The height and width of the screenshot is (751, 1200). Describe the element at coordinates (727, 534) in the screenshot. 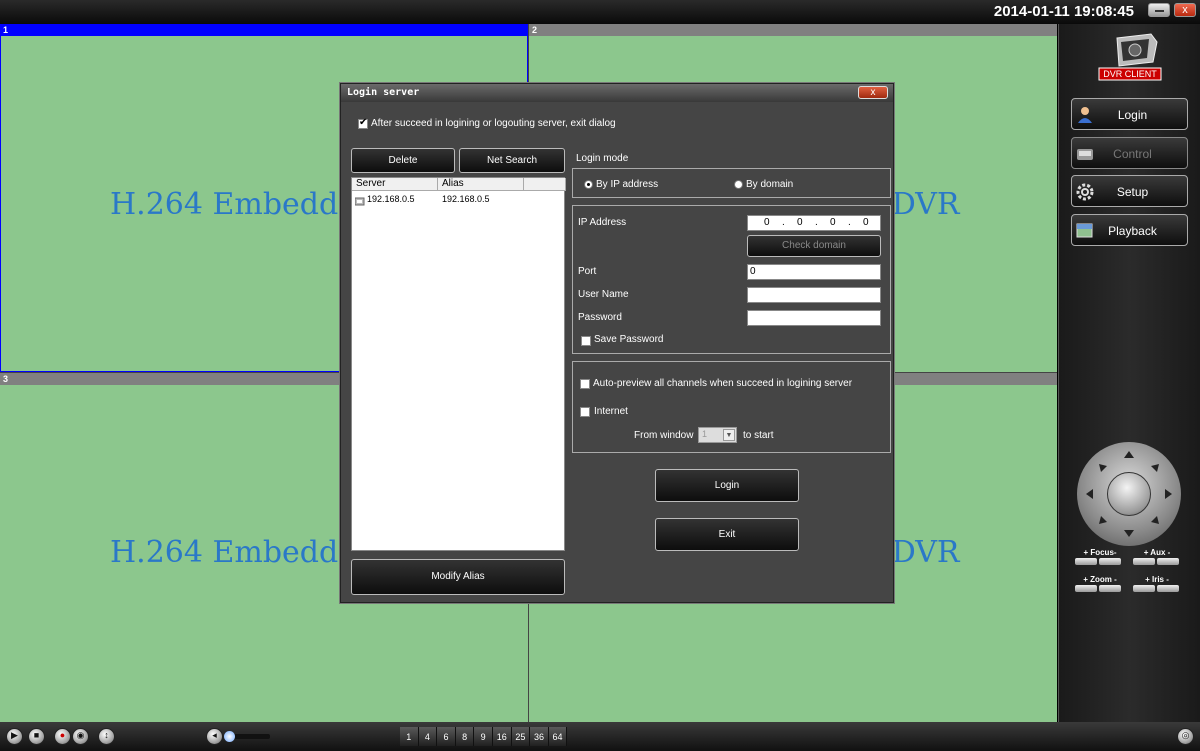

I see `exit-button: Exit` at that location.